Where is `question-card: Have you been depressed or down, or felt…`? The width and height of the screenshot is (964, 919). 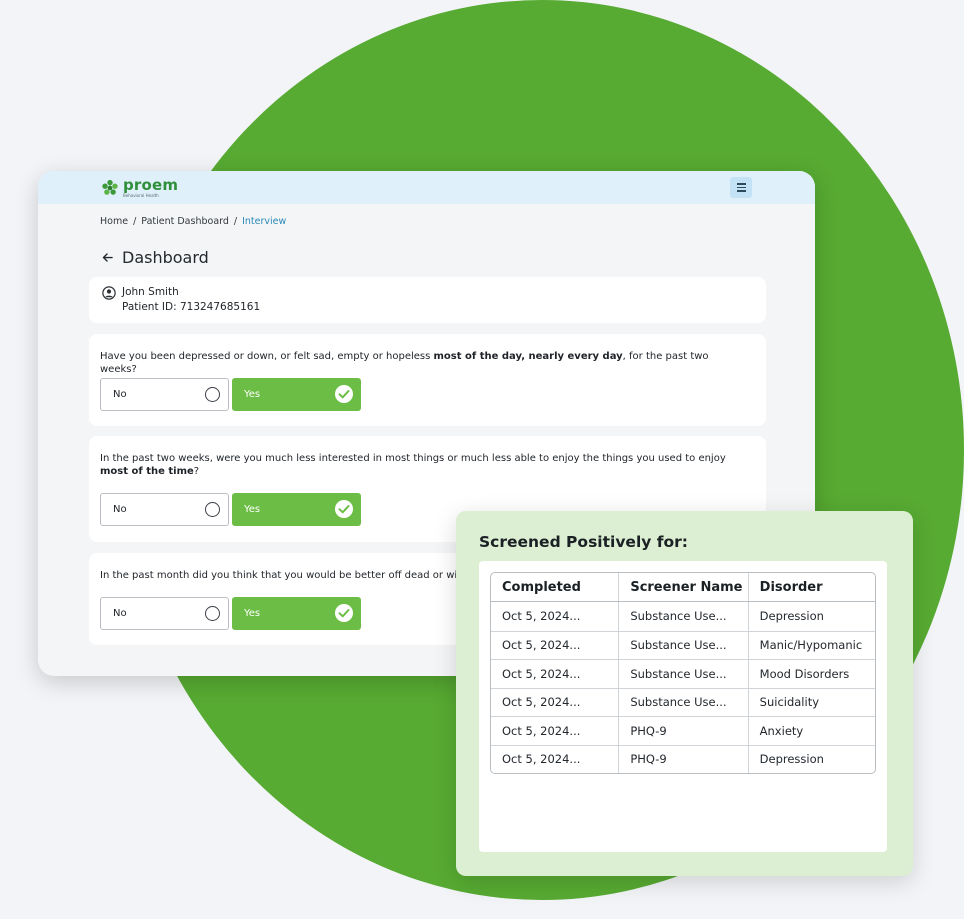
question-card: Have you been depressed or down, or felt… is located at coordinates (427, 380).